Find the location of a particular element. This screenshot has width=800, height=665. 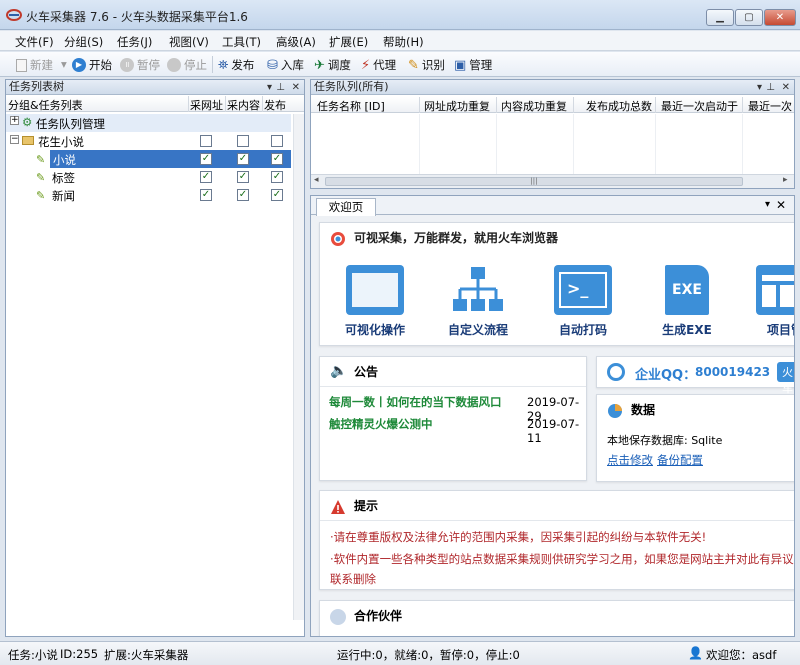

status-task: 任务:小说 is located at coordinates (33, 655).